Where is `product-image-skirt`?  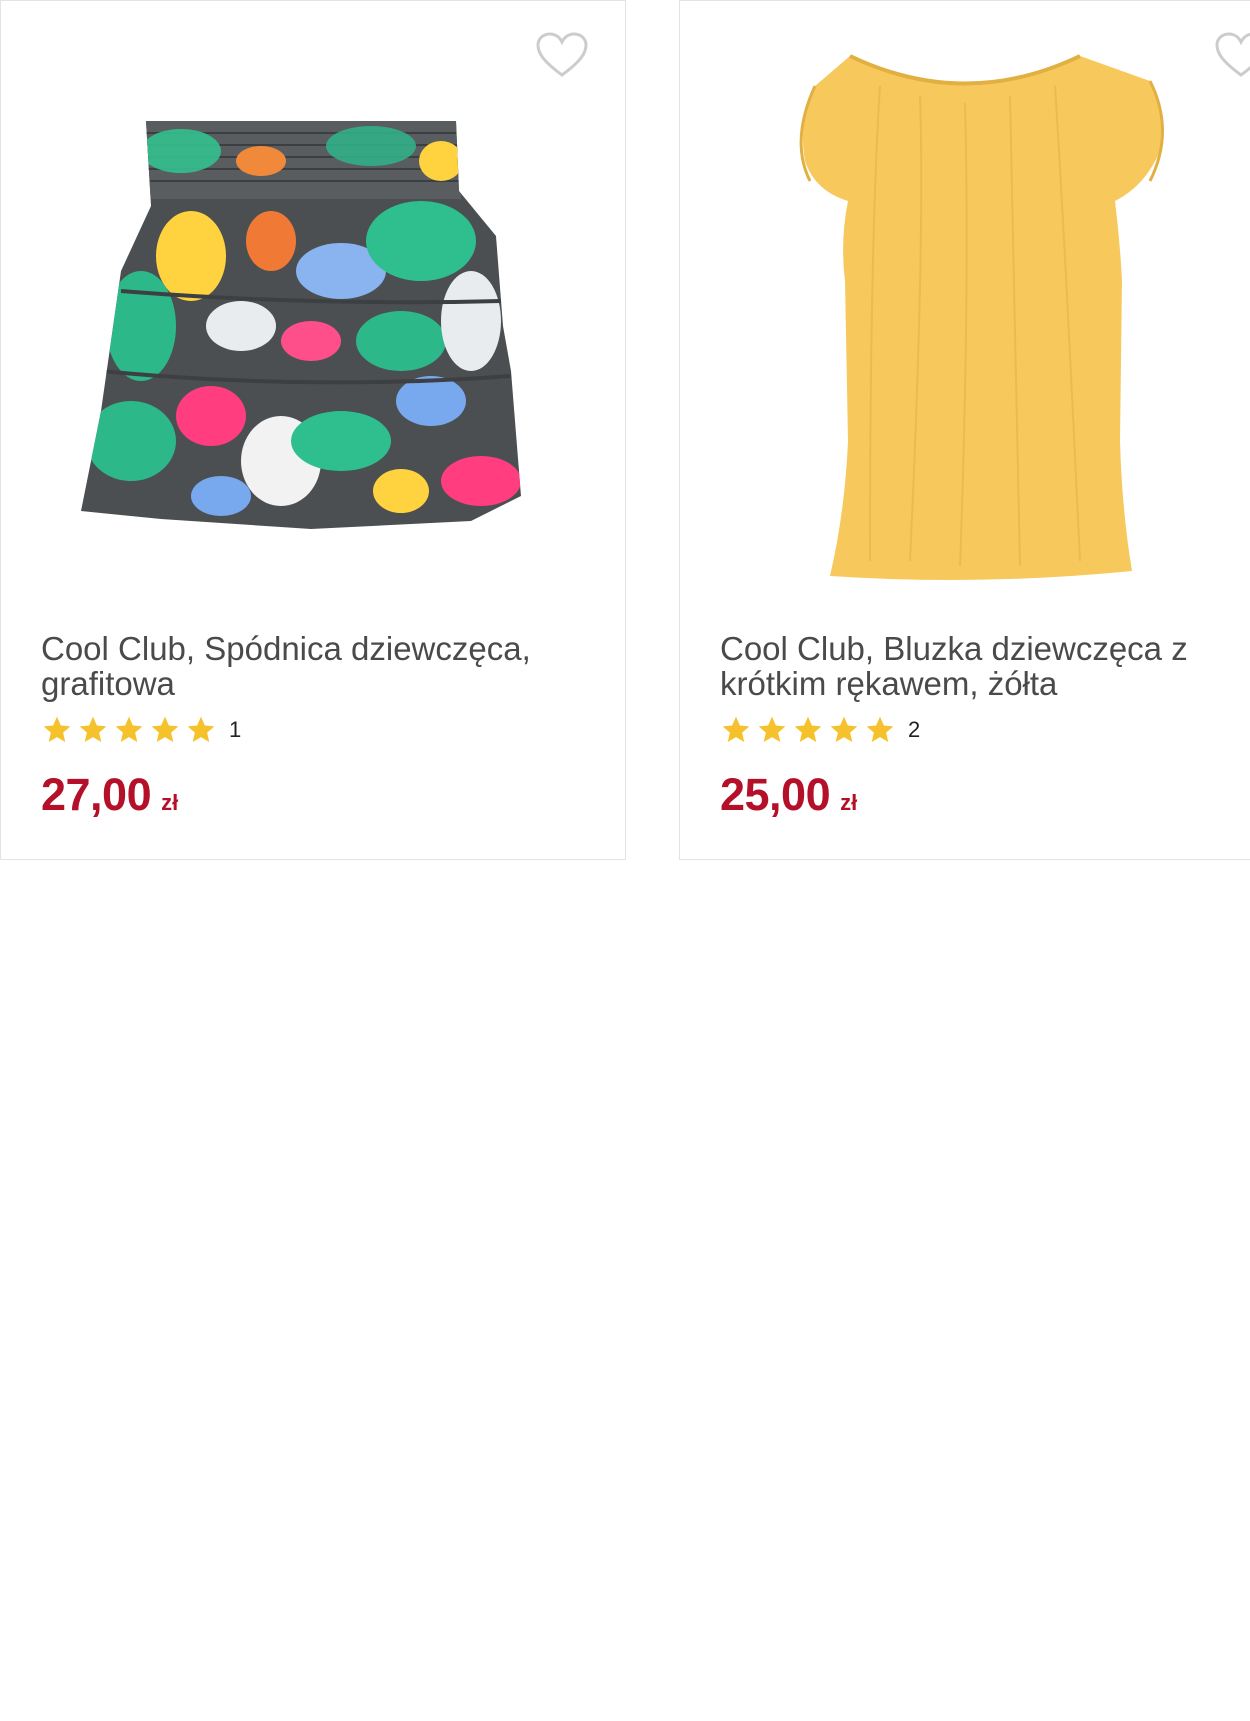 product-image-skirt is located at coordinates (311, 321).